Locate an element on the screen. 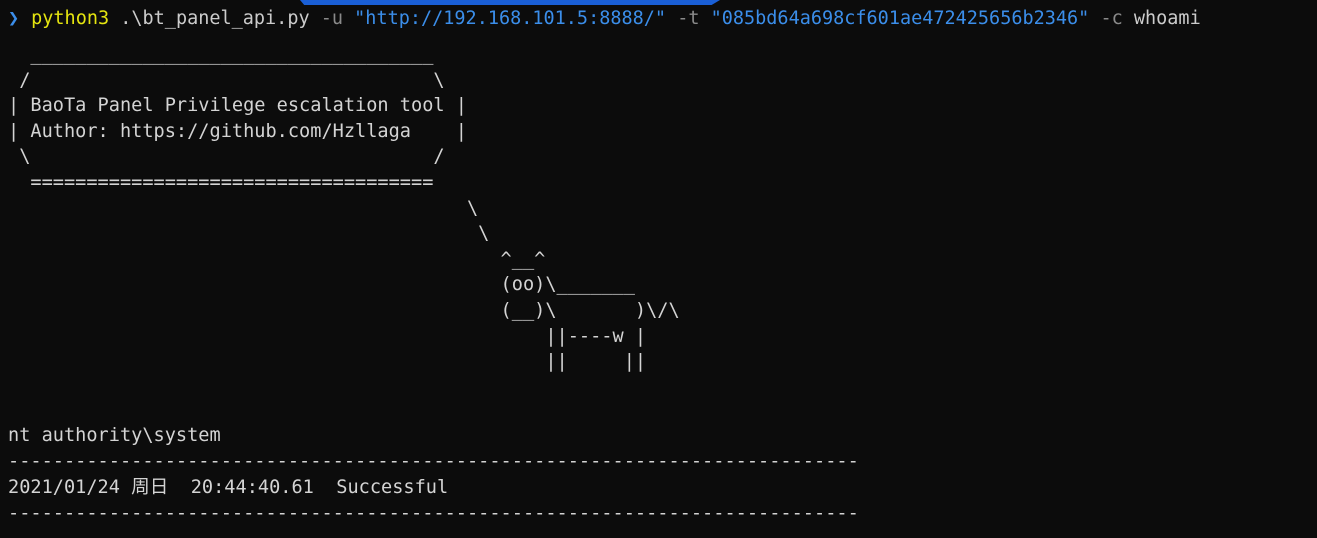 The height and width of the screenshot is (538, 1317). command-executable: python3 is located at coordinates (70, 18).